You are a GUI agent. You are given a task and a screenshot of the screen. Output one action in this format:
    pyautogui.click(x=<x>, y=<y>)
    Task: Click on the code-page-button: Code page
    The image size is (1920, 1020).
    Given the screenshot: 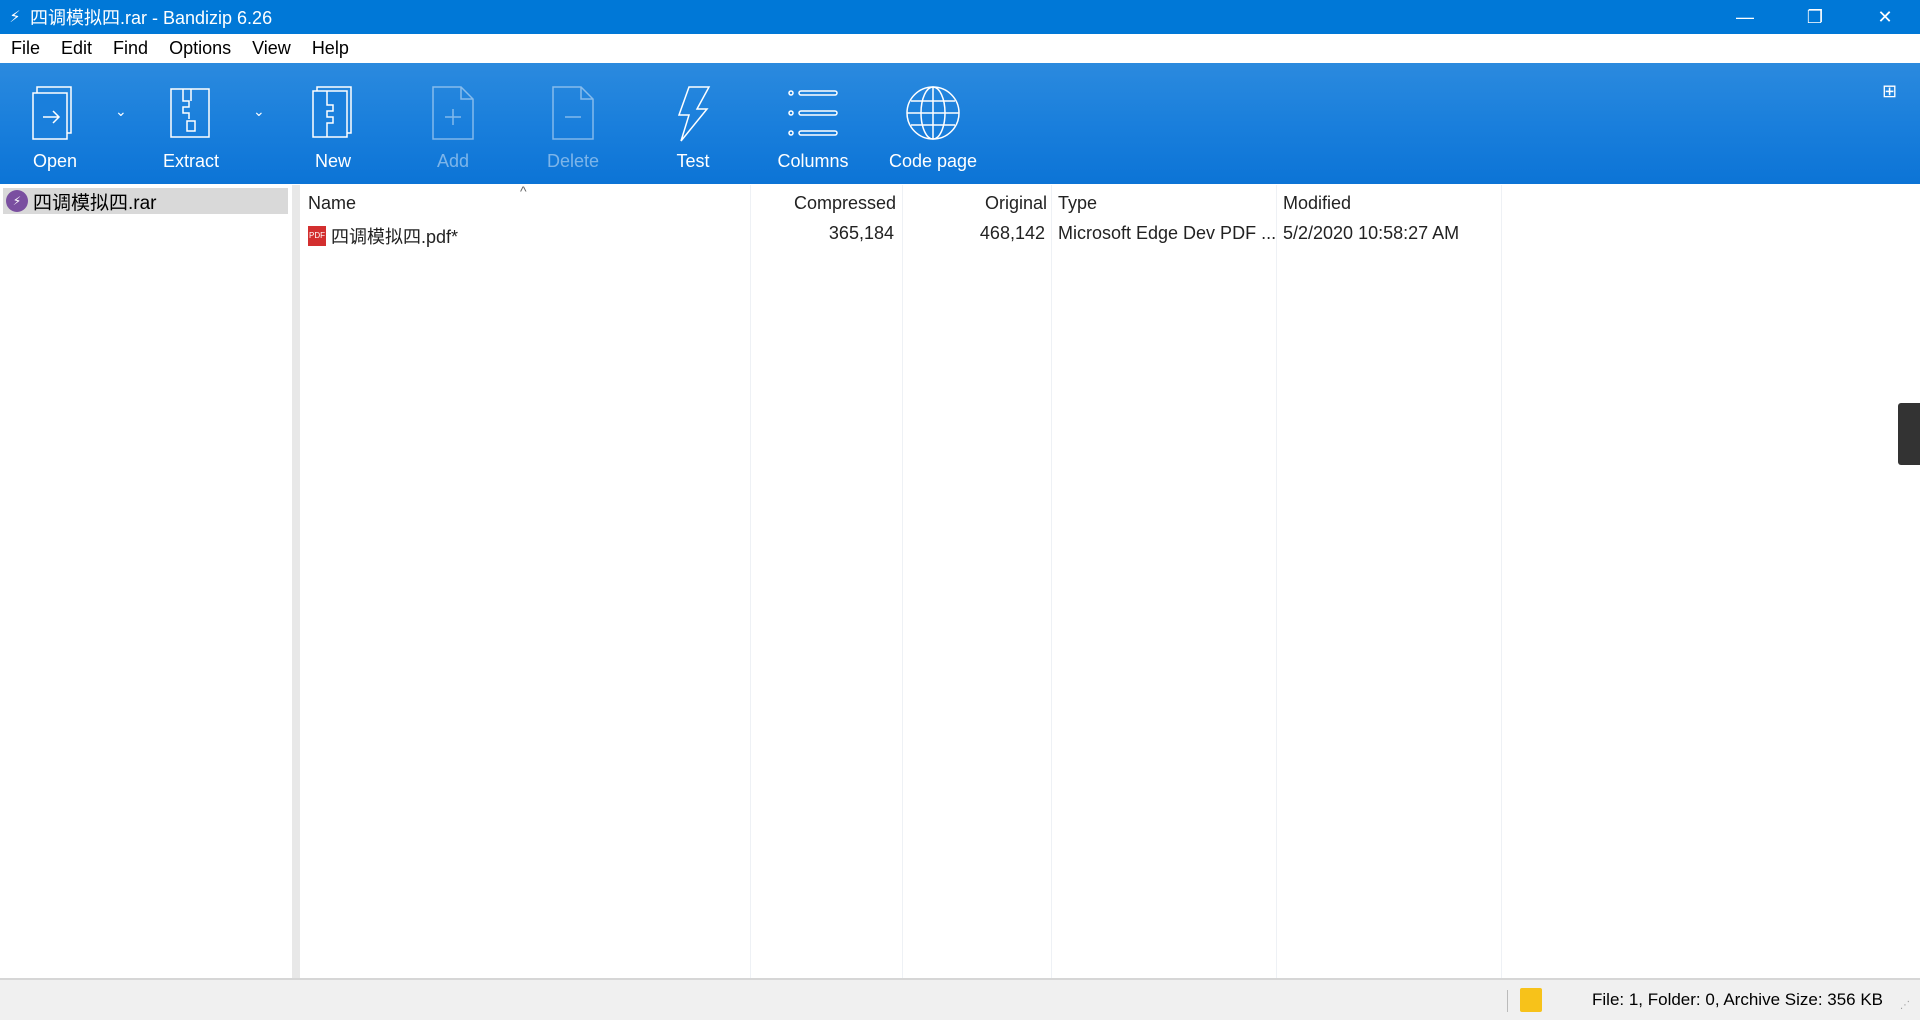 What is the action you would take?
    pyautogui.click(x=933, y=133)
    